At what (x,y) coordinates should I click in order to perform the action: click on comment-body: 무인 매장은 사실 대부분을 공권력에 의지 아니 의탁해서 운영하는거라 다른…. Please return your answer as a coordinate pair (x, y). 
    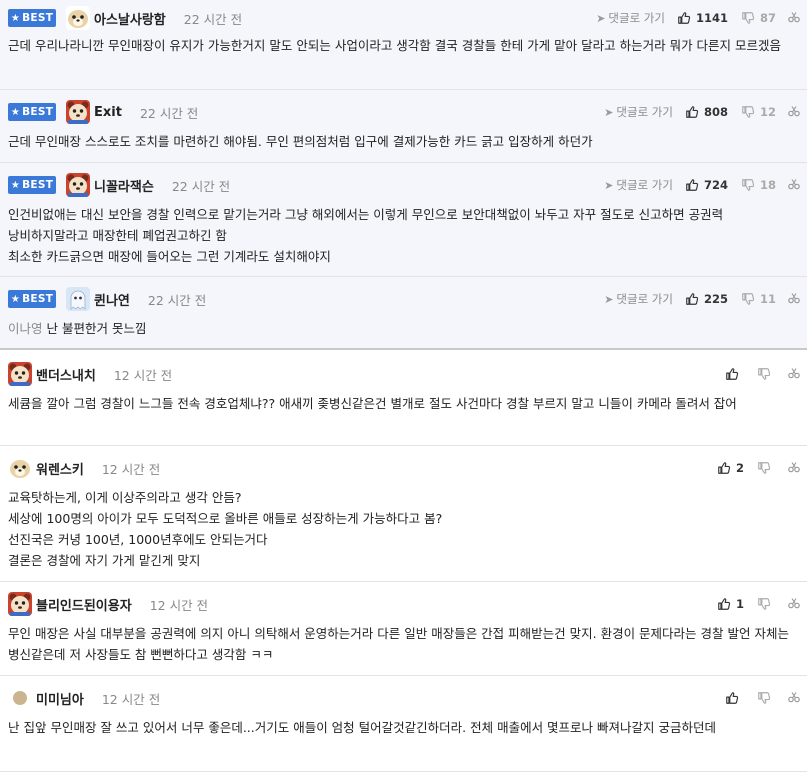
    Looking at the image, I should click on (404, 644).